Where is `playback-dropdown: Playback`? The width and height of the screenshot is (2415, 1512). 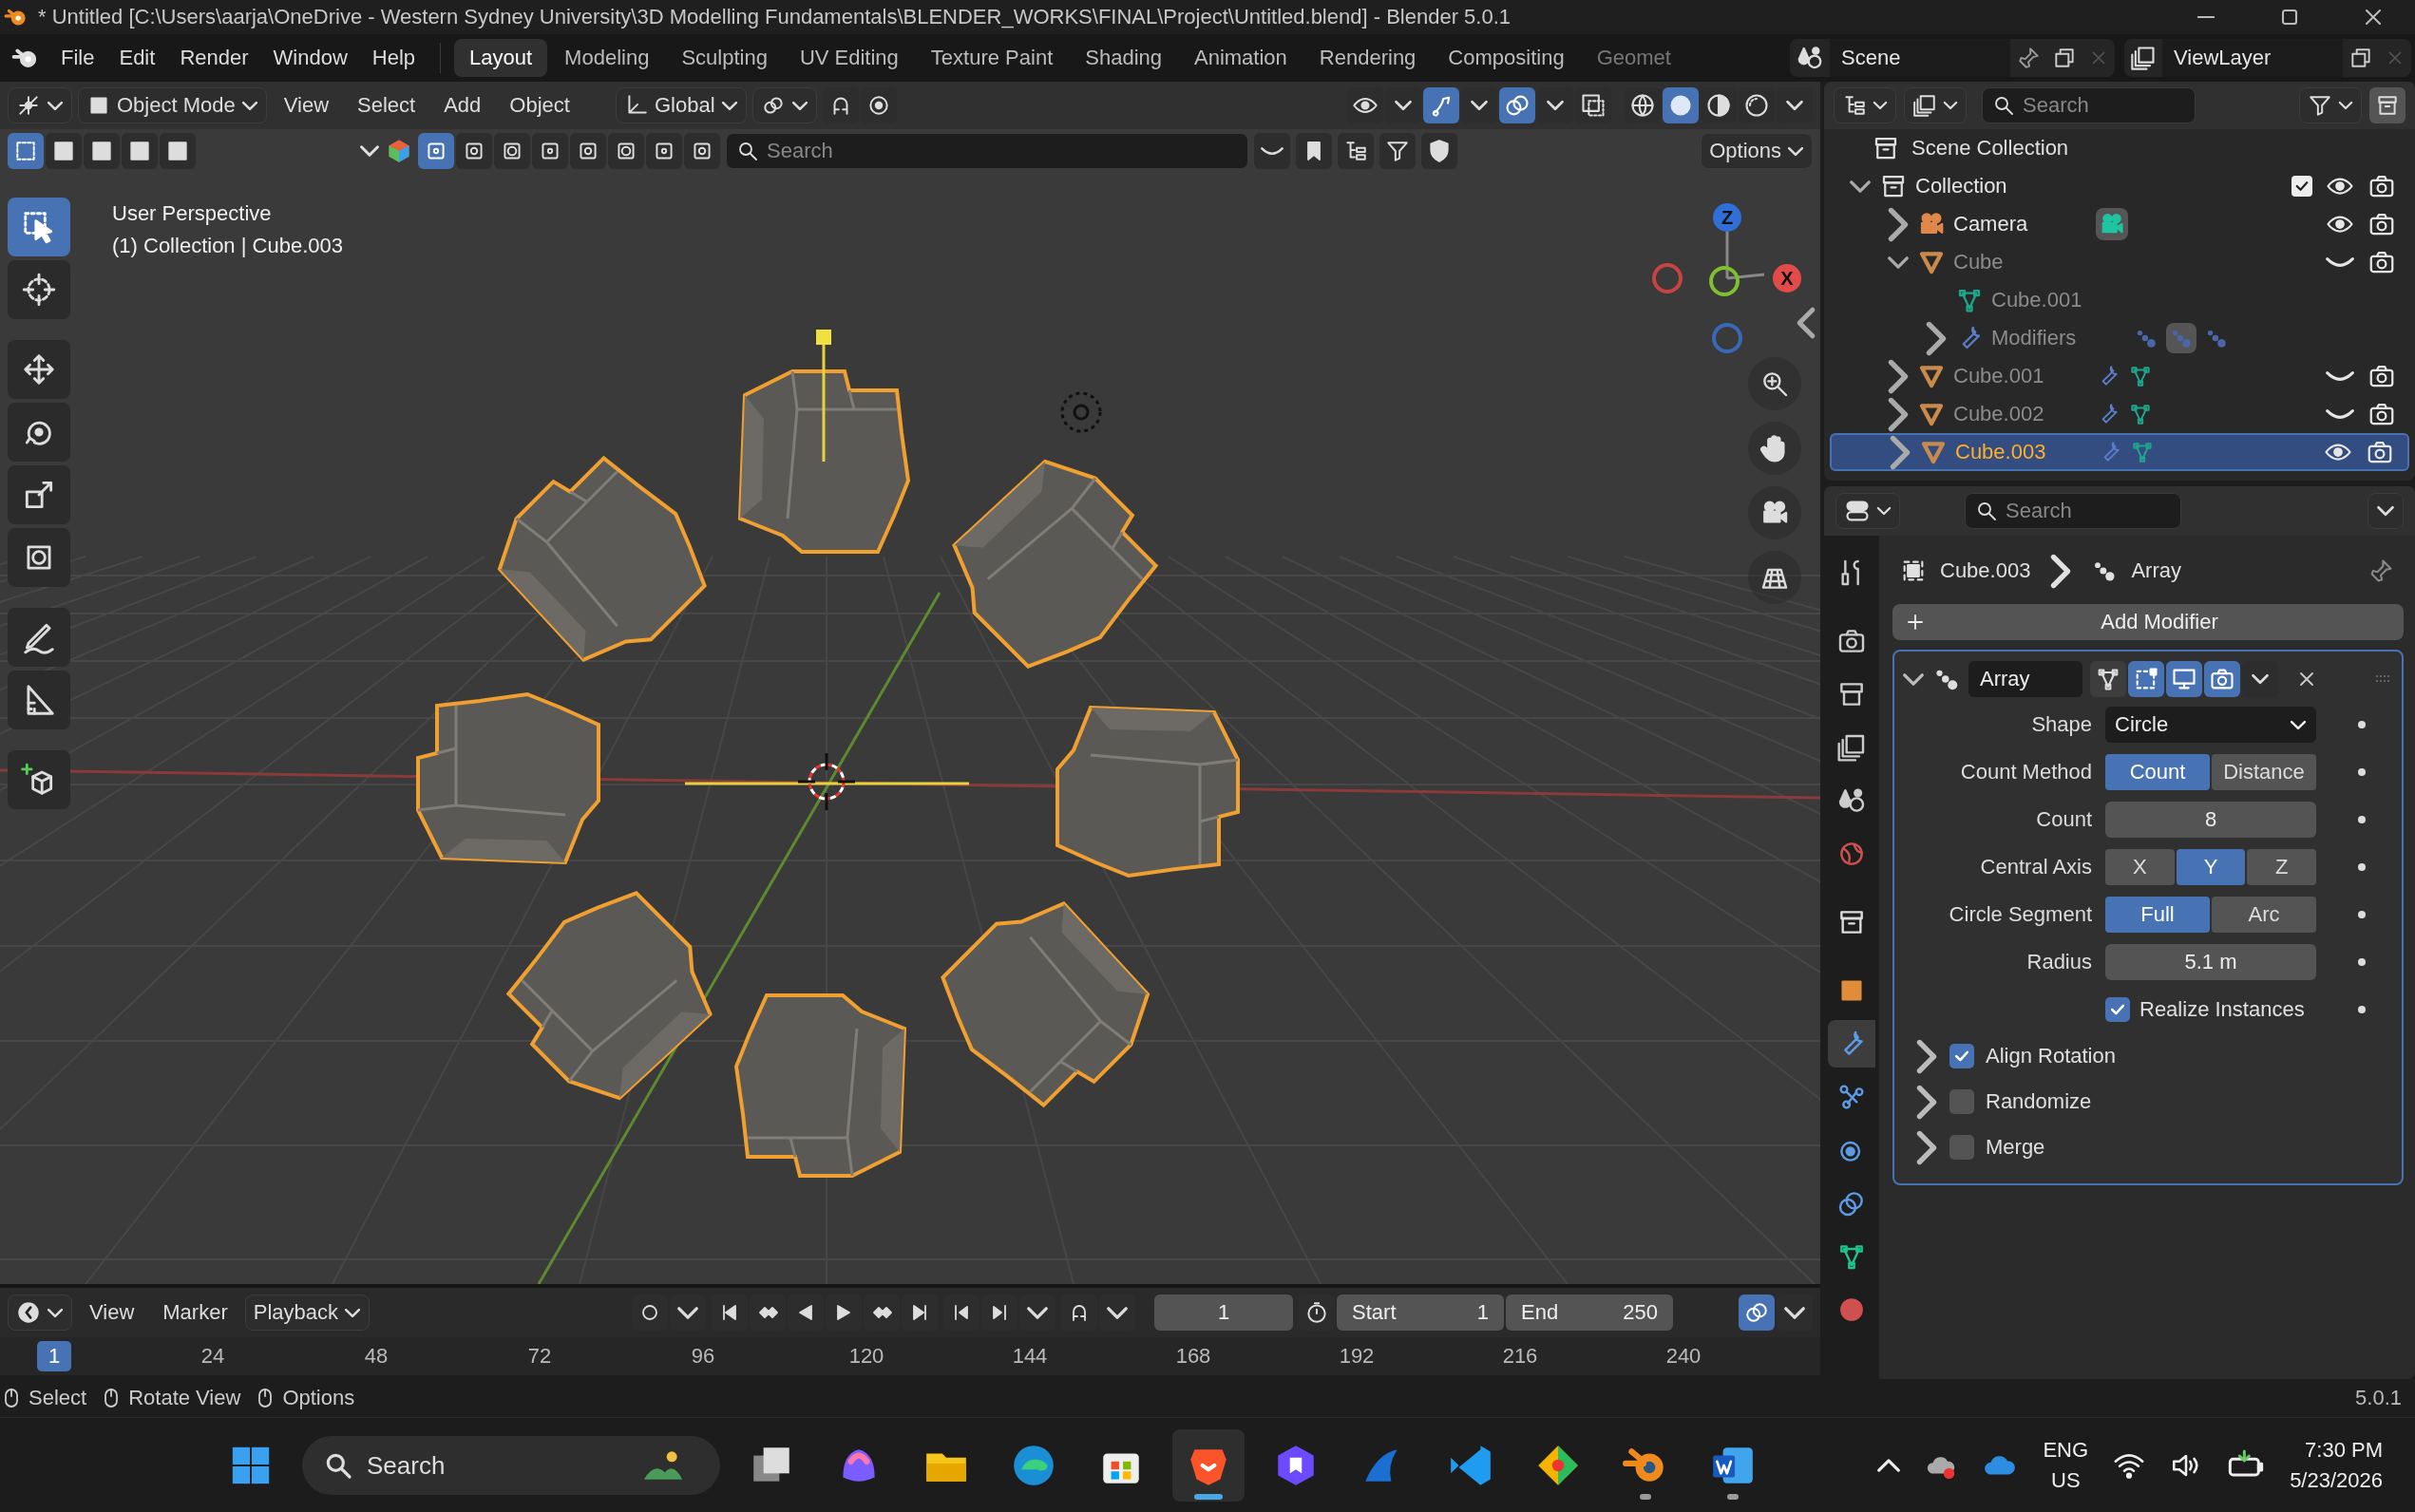 playback-dropdown: Playback is located at coordinates (307, 1313).